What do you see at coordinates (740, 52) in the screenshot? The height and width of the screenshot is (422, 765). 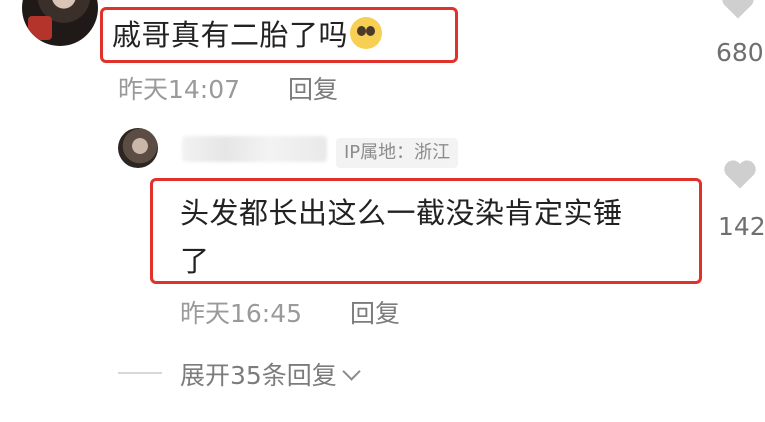 I see `like-count: 680` at bounding box center [740, 52].